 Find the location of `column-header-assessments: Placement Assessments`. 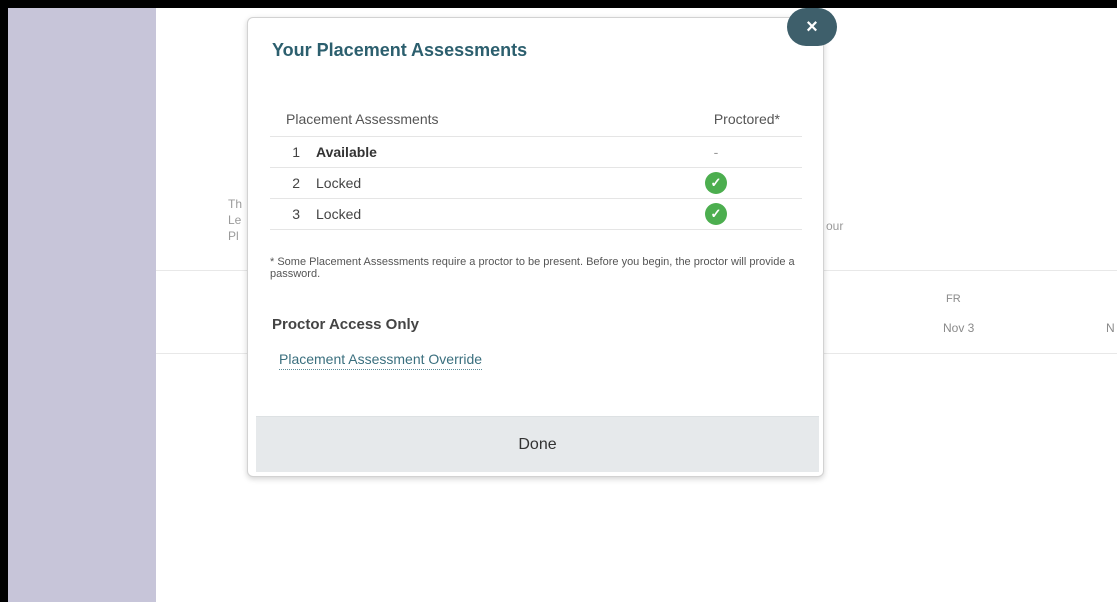

column-header-assessments: Placement Assessments is located at coordinates (362, 119).